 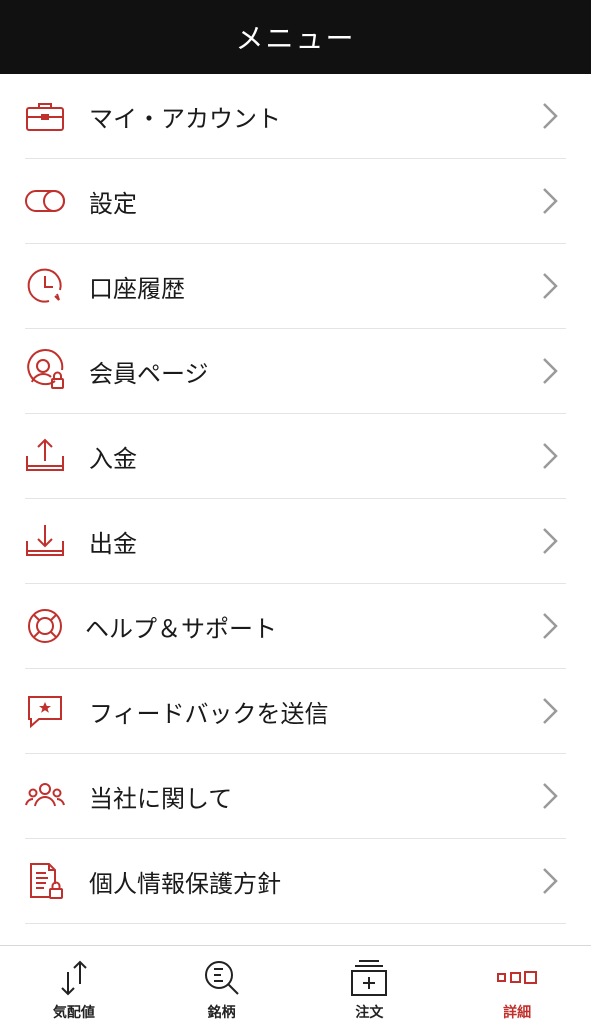 I want to click on arrows-updown-icon, so click(x=74, y=978).